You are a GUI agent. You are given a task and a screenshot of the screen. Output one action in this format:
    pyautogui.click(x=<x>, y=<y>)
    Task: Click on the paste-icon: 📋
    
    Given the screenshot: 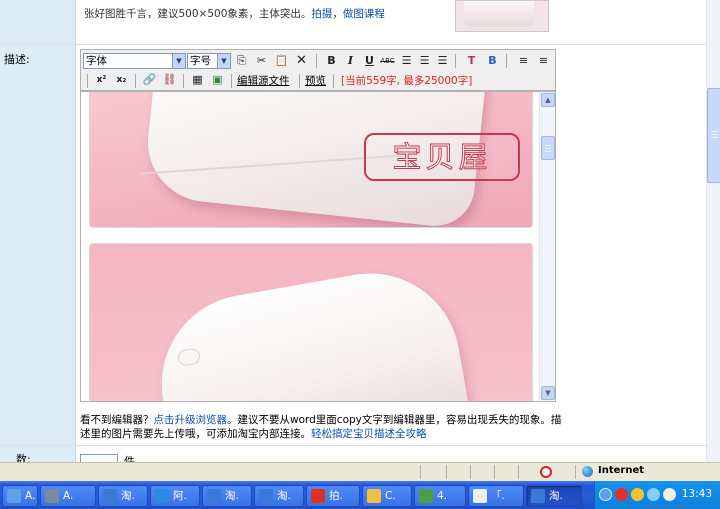 What is the action you would take?
    pyautogui.click(x=281, y=61)
    